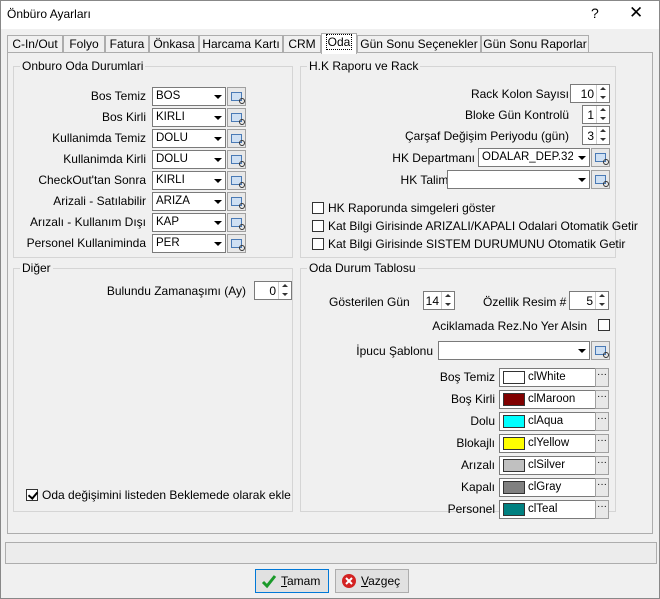 The image size is (660, 599). Describe the element at coordinates (189, 96) in the screenshot. I see `oda-durum-combo: BOS` at that location.